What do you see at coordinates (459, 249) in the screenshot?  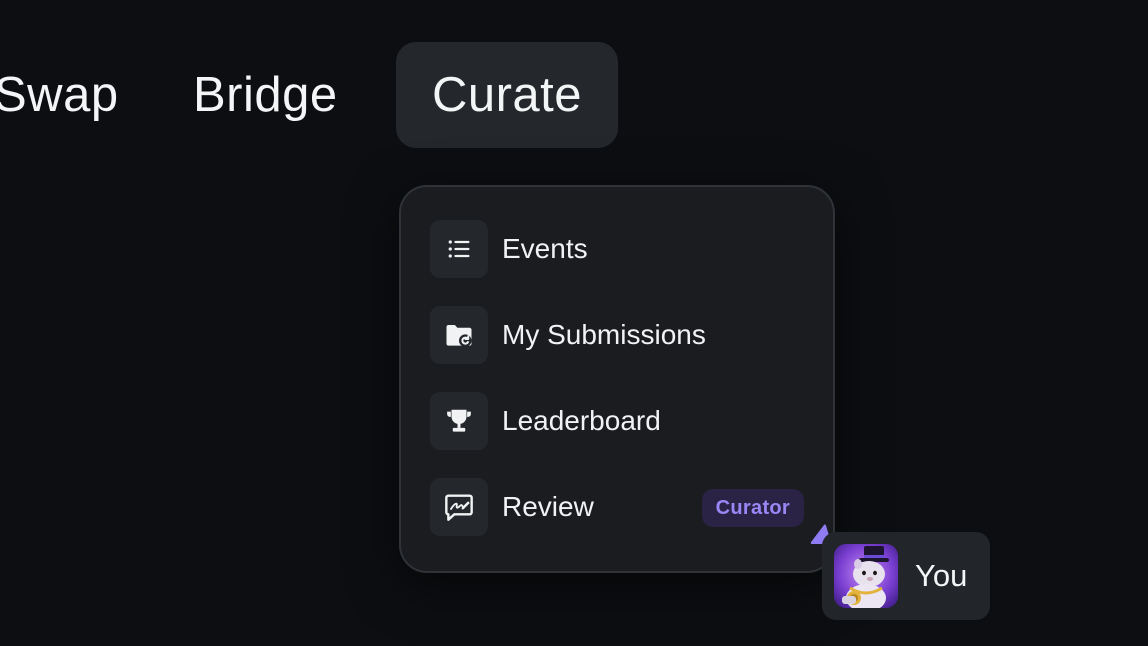 I see `list-icon` at bounding box center [459, 249].